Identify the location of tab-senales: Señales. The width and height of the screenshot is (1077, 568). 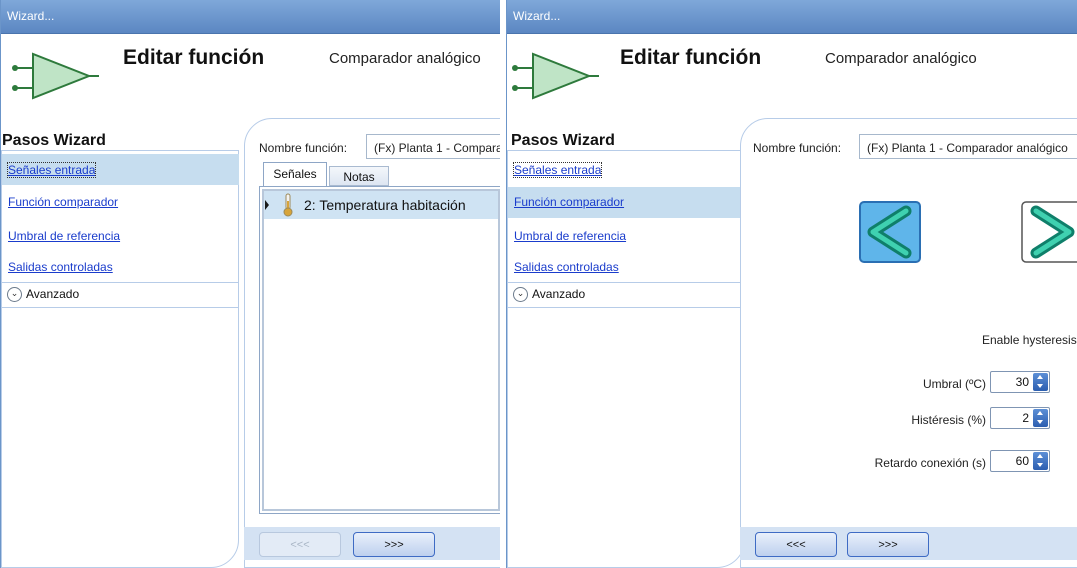
(295, 174).